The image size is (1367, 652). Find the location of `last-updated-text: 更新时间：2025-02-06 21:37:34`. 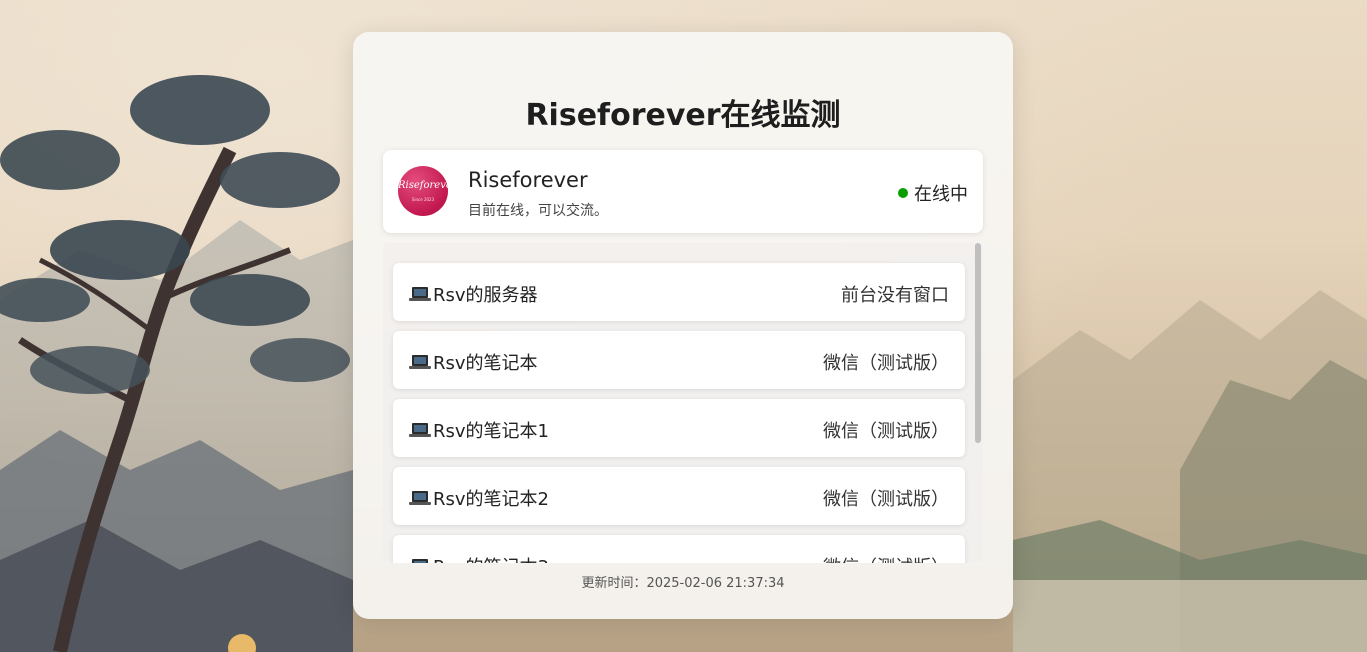

last-updated-text: 更新时间：2025-02-06 21:37:34 is located at coordinates (683, 583).